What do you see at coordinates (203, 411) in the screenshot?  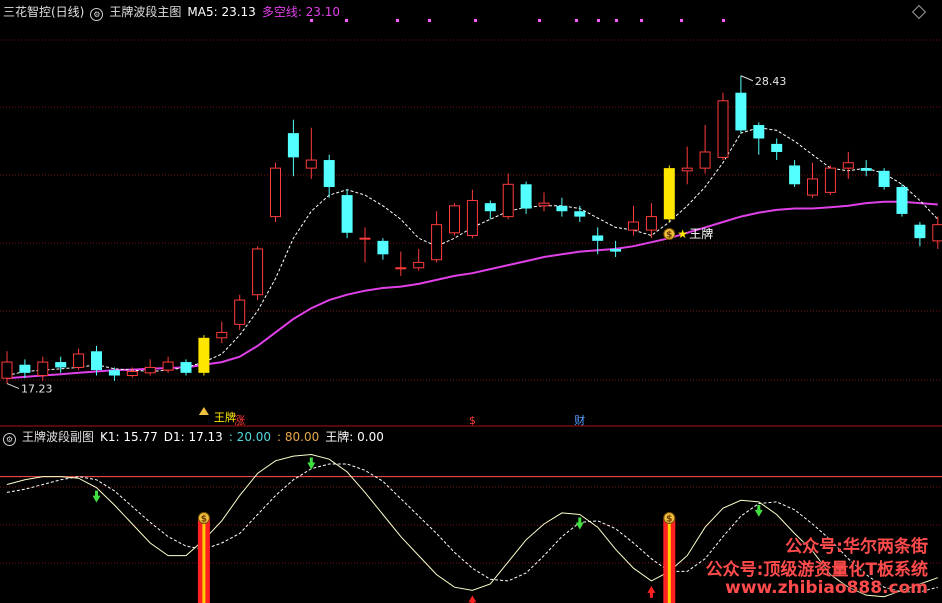 I see `bottom-signal-icon` at bounding box center [203, 411].